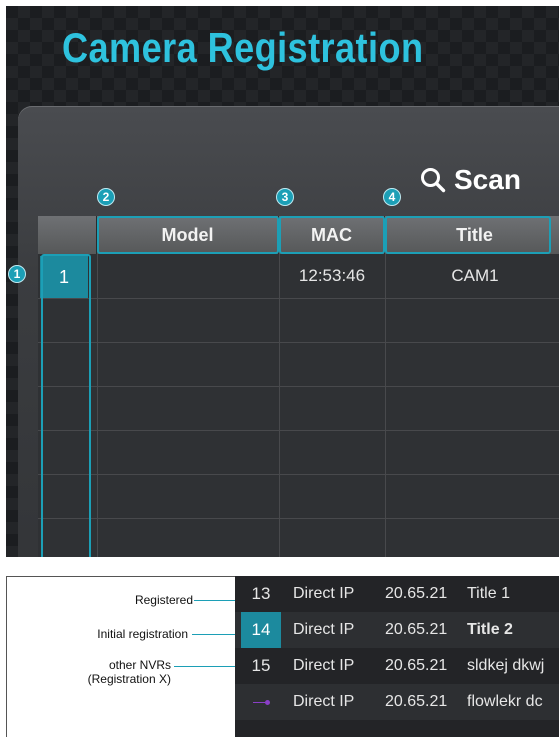 Image resolution: width=559 pixels, height=737 pixels. What do you see at coordinates (261, 593) in the screenshot?
I see `list-item-number: 13` at bounding box center [261, 593].